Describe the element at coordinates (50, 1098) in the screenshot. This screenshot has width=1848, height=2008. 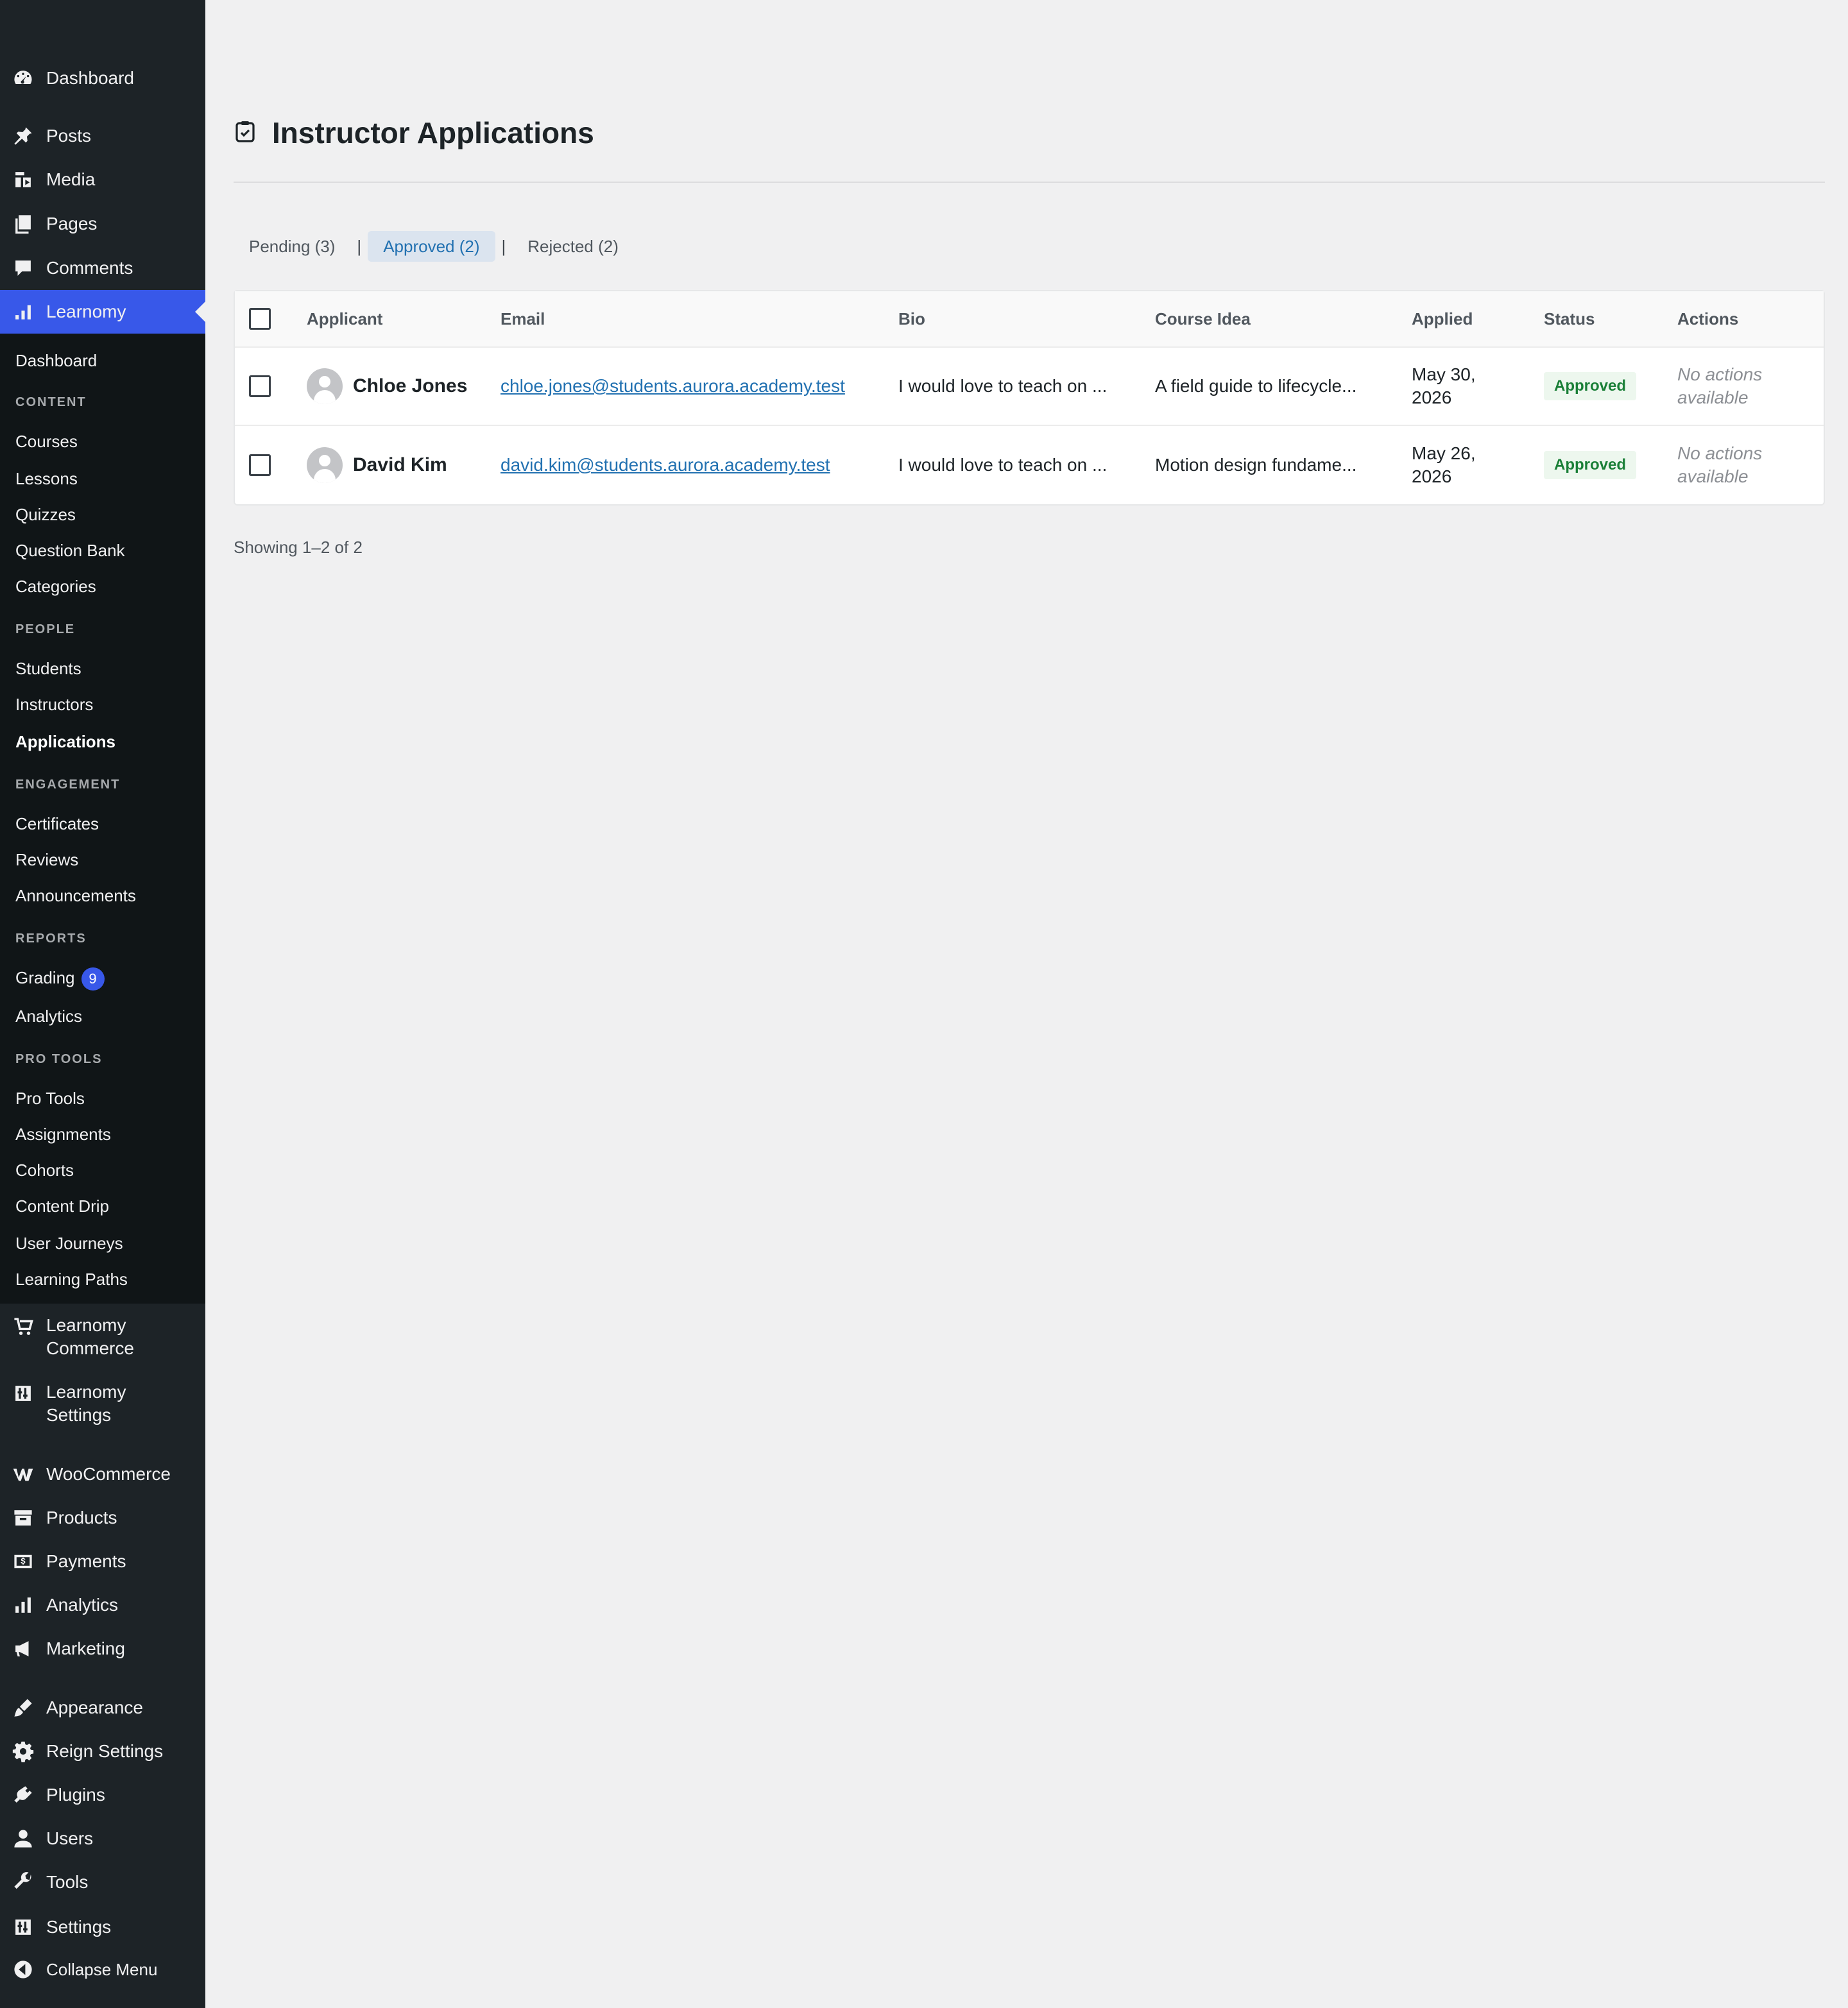
I see `submenu-pro-tools: Pro Tools` at that location.